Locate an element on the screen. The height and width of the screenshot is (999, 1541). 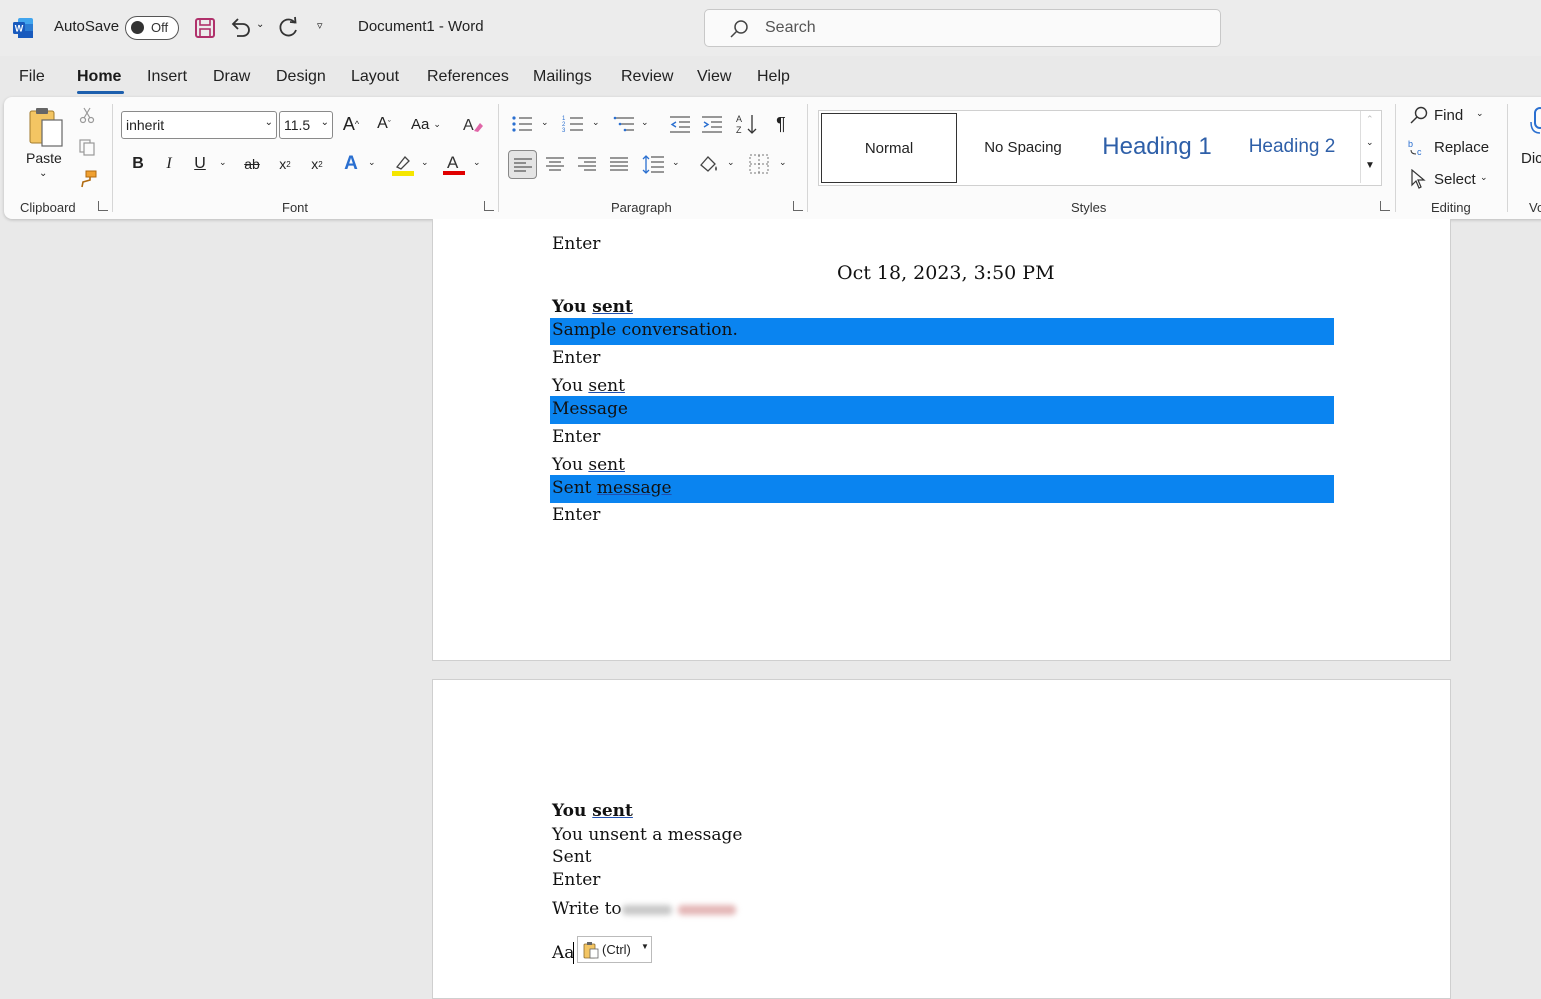
multilevel-dropdown-icon: ⌄ is located at coordinates (645, 122).